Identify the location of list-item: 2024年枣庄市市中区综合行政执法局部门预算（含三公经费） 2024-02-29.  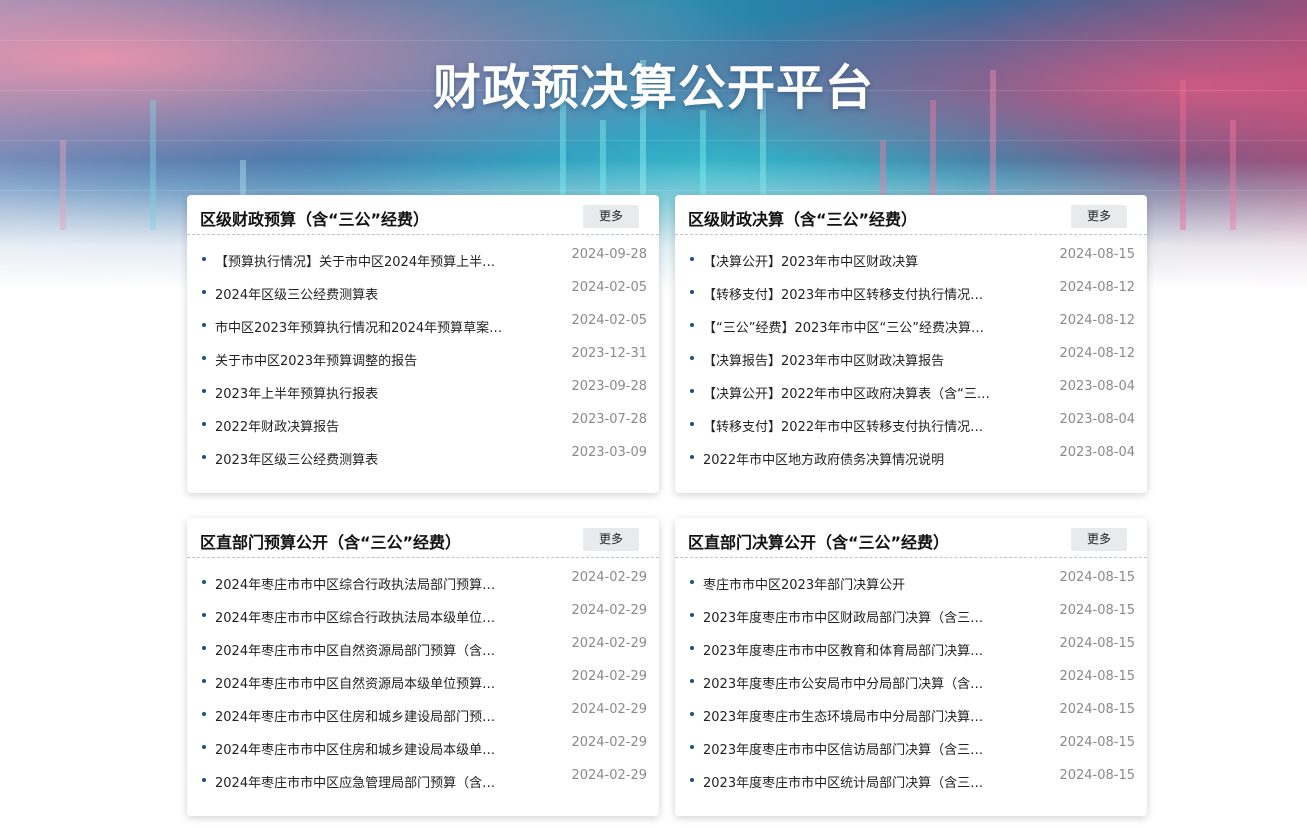
(423, 586).